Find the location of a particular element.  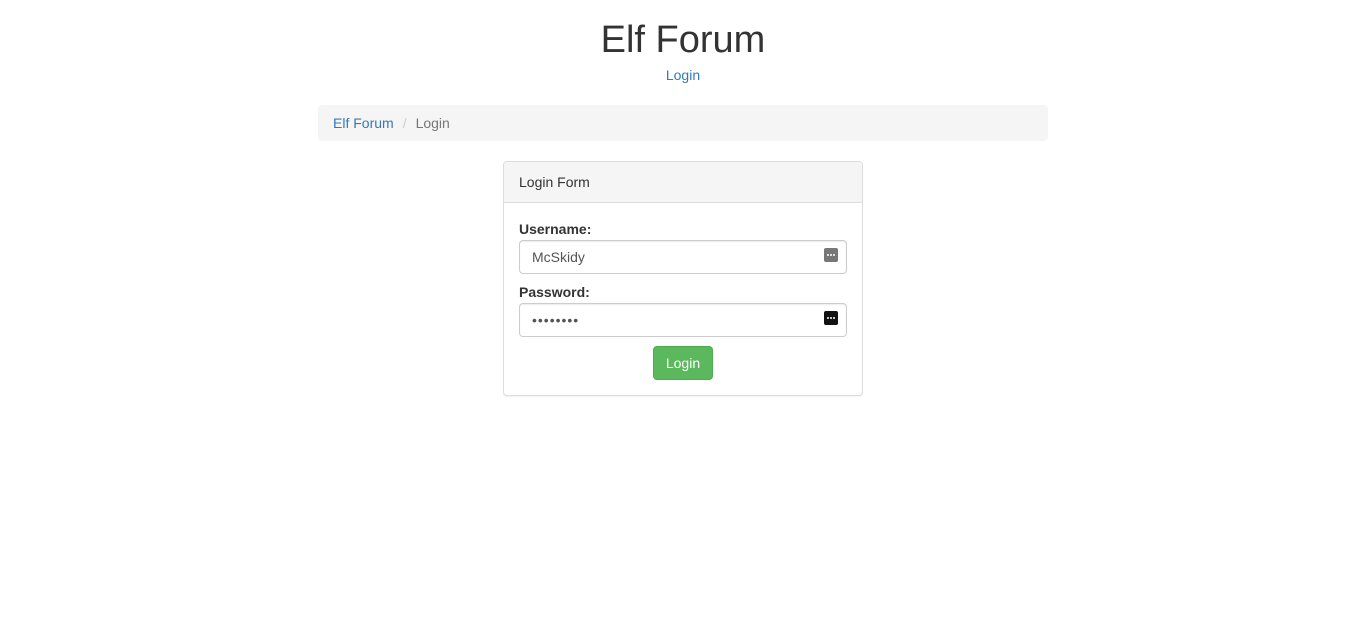

password-field-wrap is located at coordinates (683, 320).